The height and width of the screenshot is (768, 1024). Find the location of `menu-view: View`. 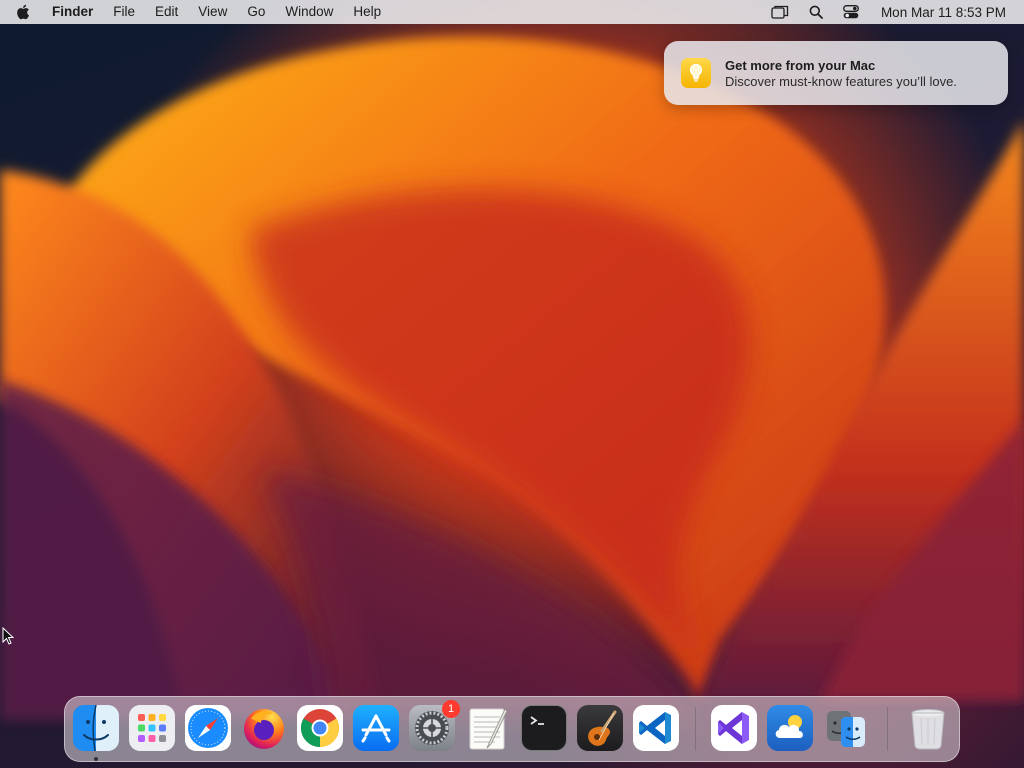

menu-view: View is located at coordinates (212, 12).